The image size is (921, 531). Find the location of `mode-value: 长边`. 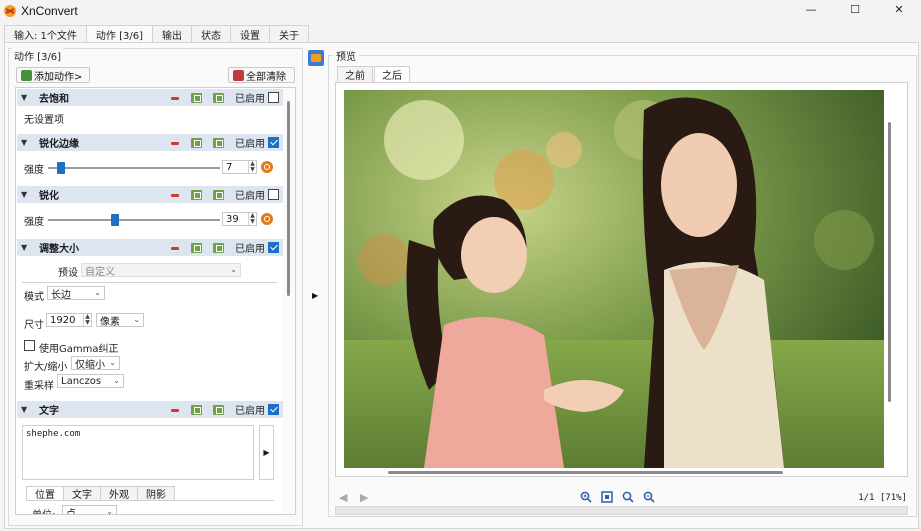

mode-value: 长边 is located at coordinates (61, 295).